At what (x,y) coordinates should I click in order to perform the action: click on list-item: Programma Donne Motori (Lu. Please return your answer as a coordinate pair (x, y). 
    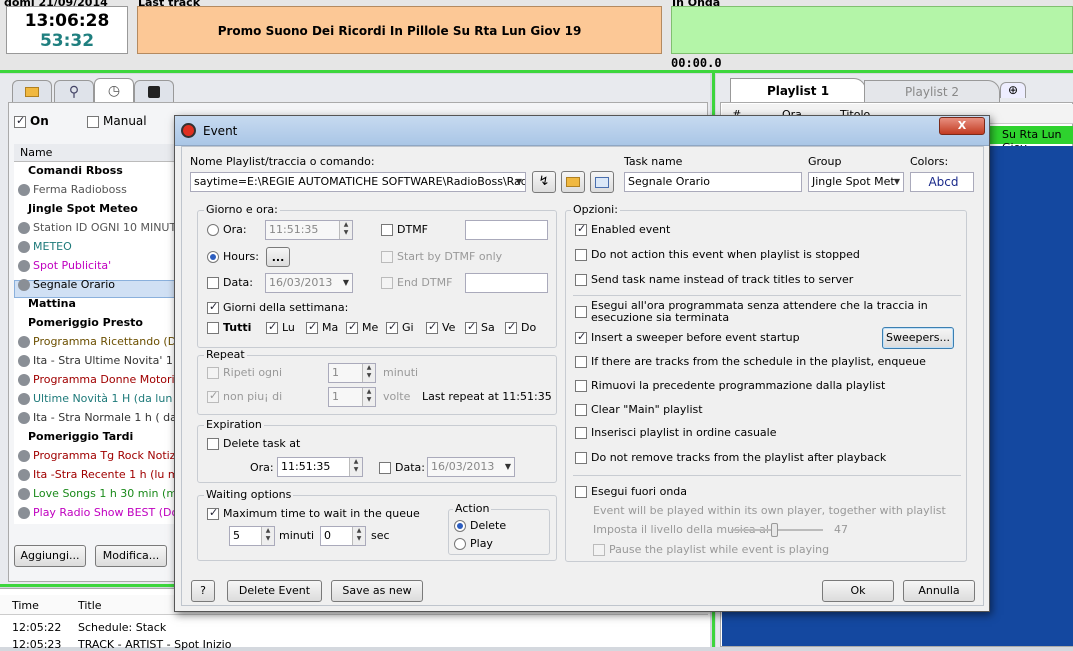
    Looking at the image, I should click on (106, 379).